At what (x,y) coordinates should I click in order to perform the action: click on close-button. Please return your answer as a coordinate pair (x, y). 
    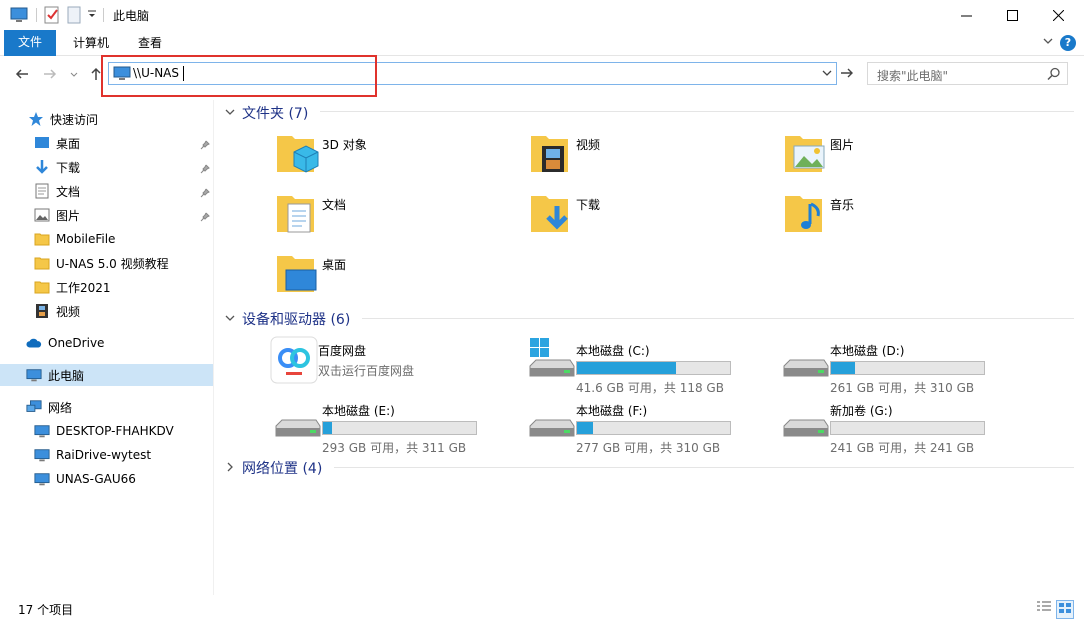
    Looking at the image, I should click on (1058, 15).